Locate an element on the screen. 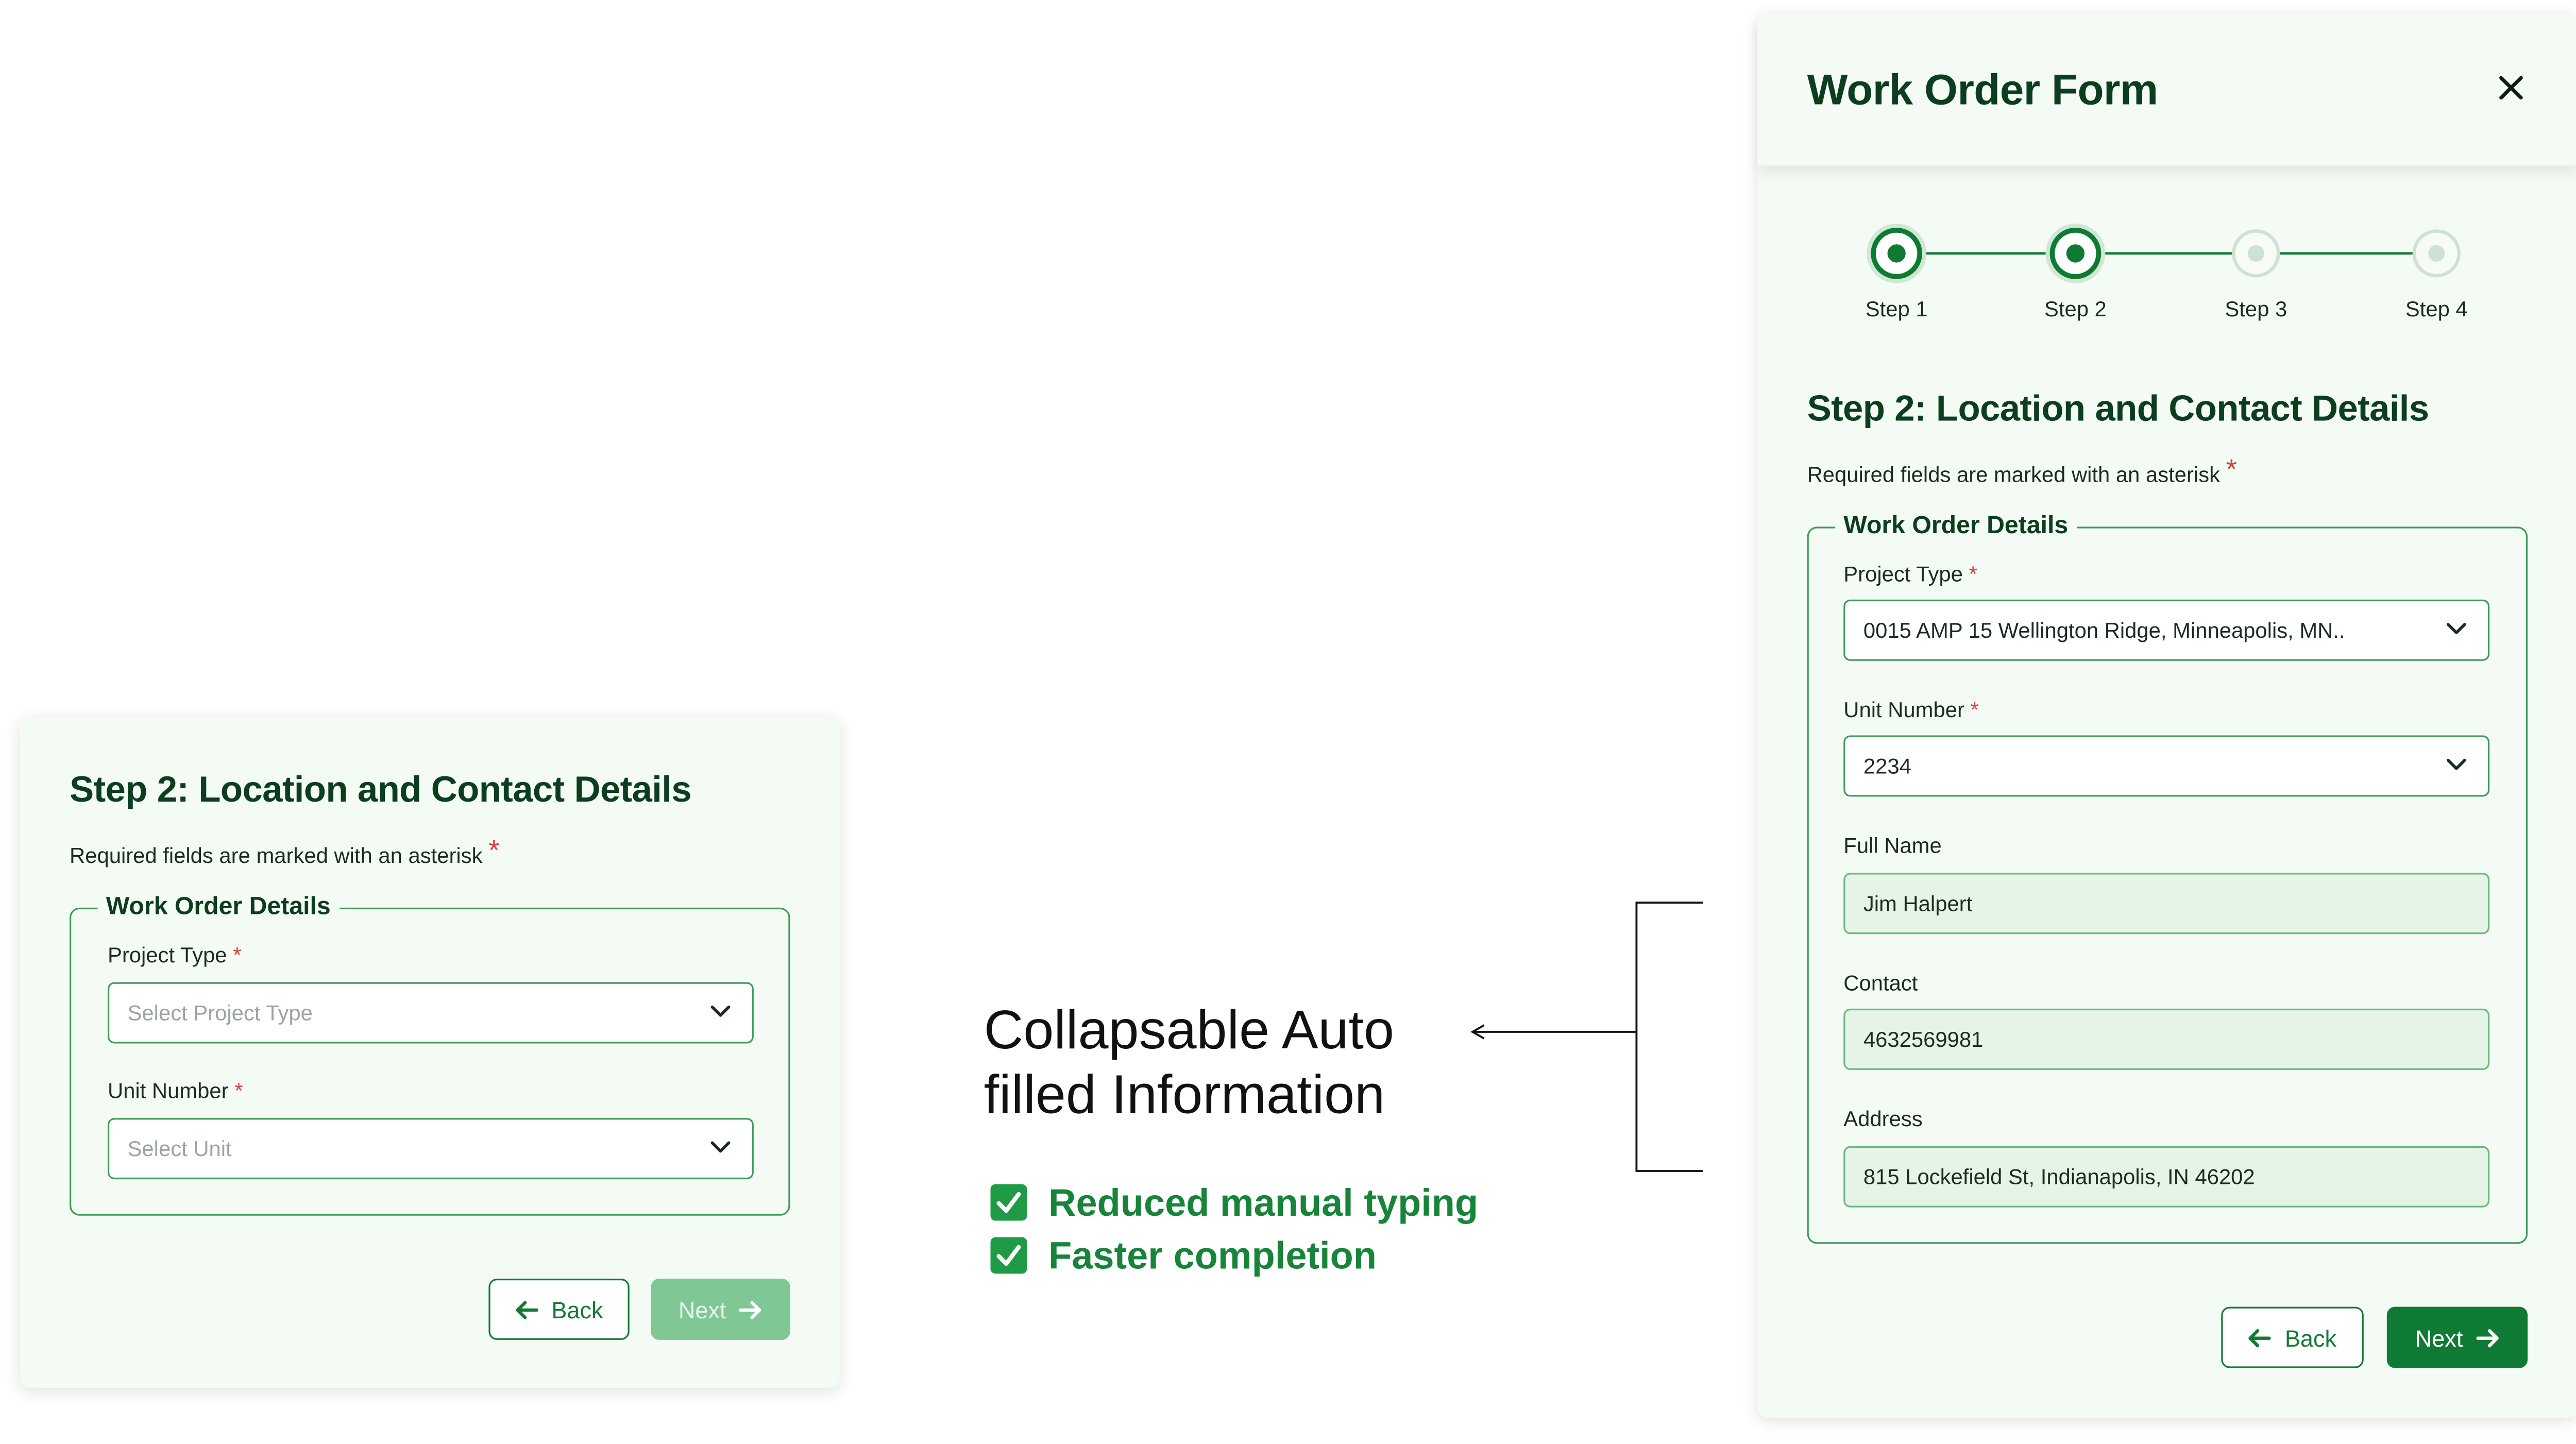  step-label: Step 2 is located at coordinates (2075, 308).